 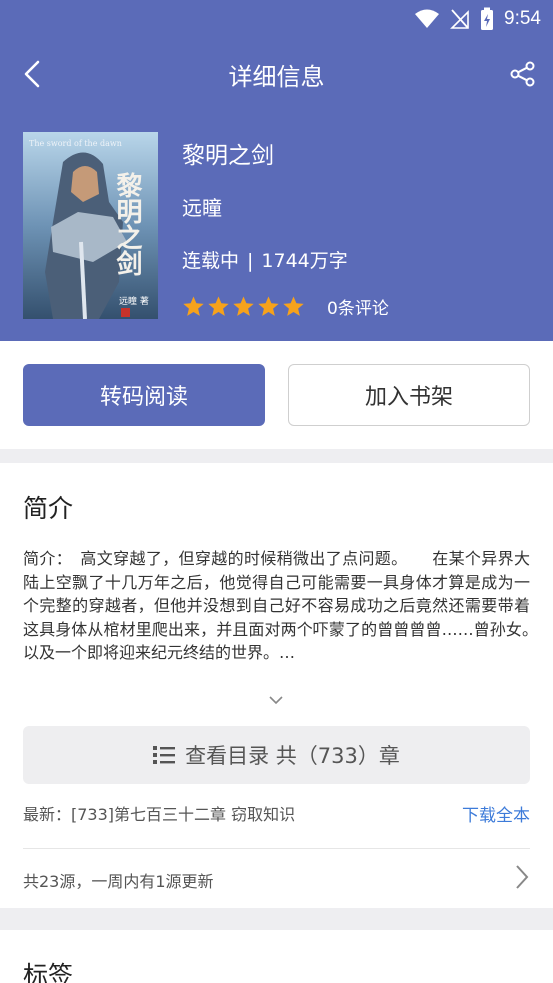 I want to click on book-author: 远瞳, so click(x=202, y=206).